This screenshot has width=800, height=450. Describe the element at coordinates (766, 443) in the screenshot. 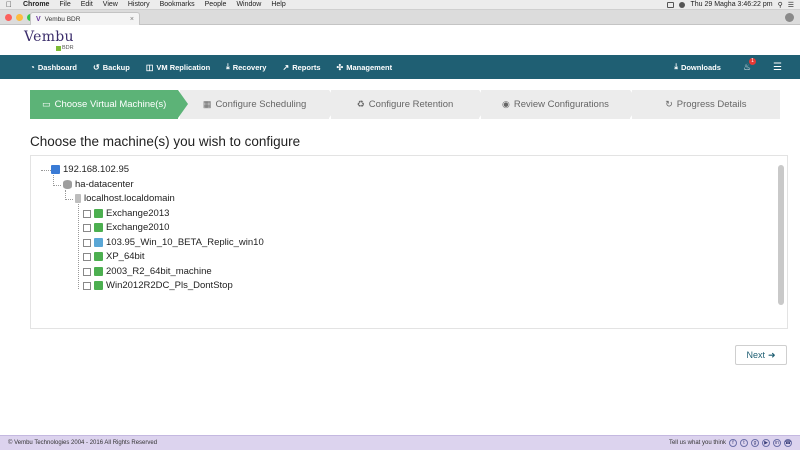

I see `youtube-icon: ▶` at that location.